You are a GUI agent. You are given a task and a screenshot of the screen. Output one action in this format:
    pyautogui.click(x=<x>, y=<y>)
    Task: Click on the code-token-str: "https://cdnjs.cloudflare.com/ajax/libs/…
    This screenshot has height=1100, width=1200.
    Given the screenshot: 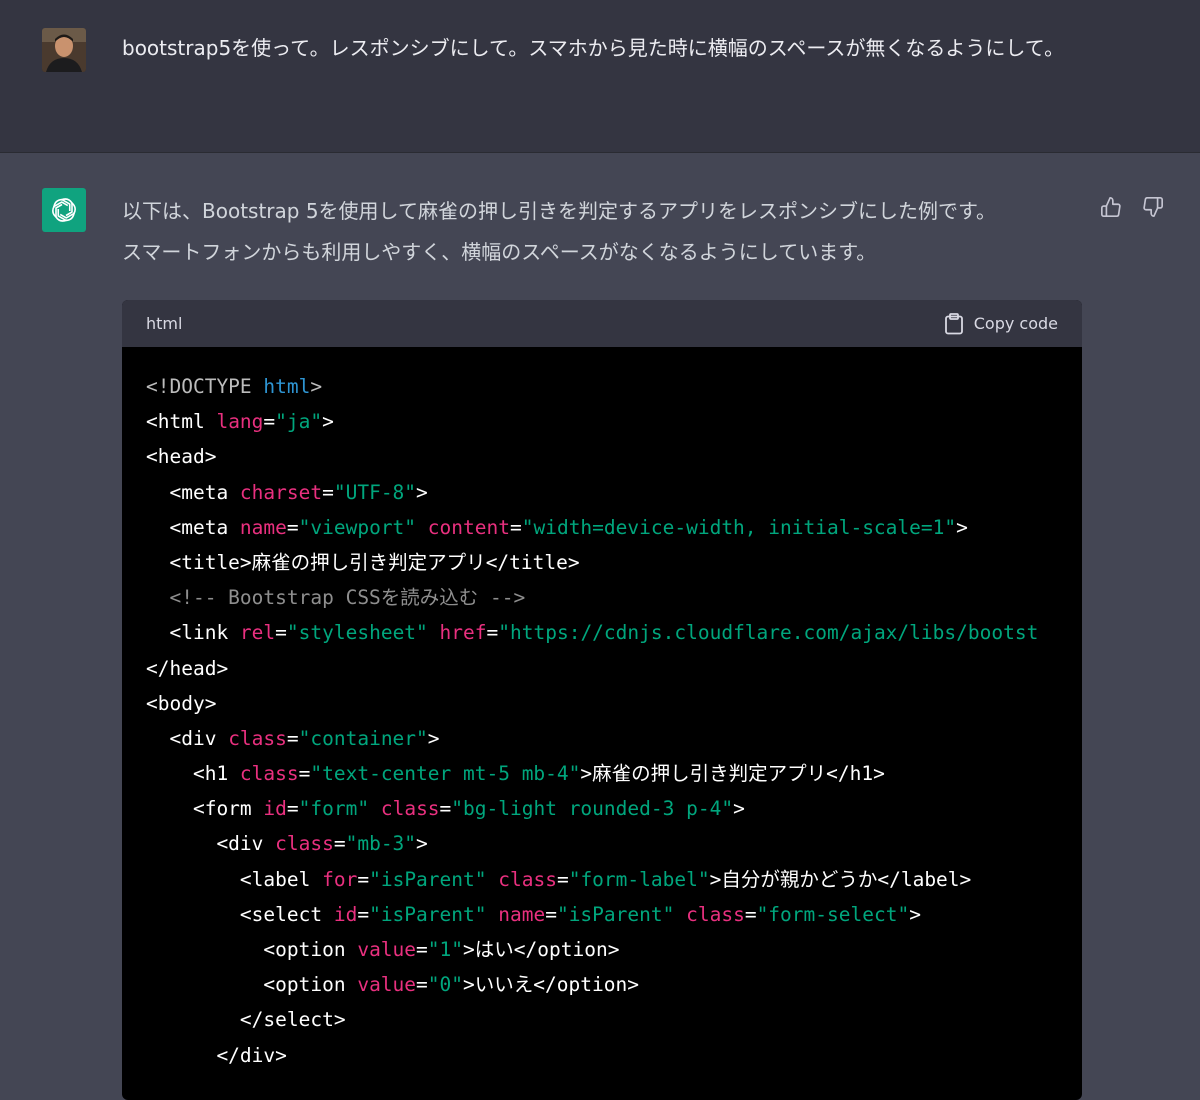 What is the action you would take?
    pyautogui.click(x=768, y=633)
    